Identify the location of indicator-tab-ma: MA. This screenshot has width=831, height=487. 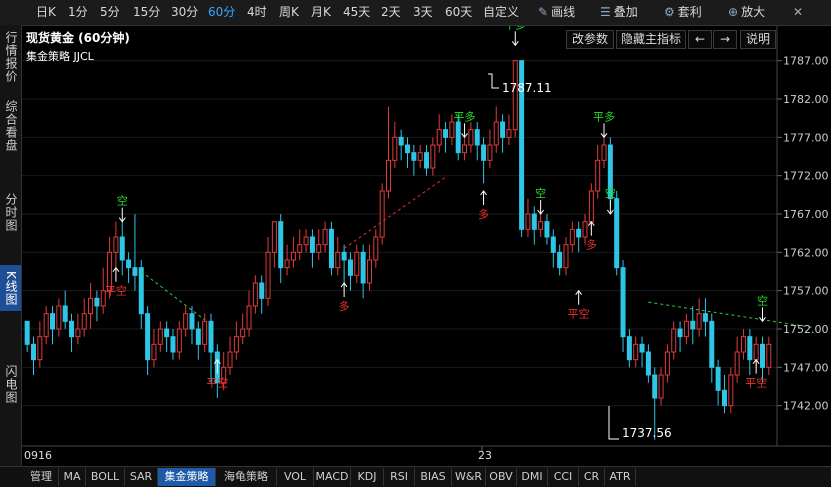
(72, 477).